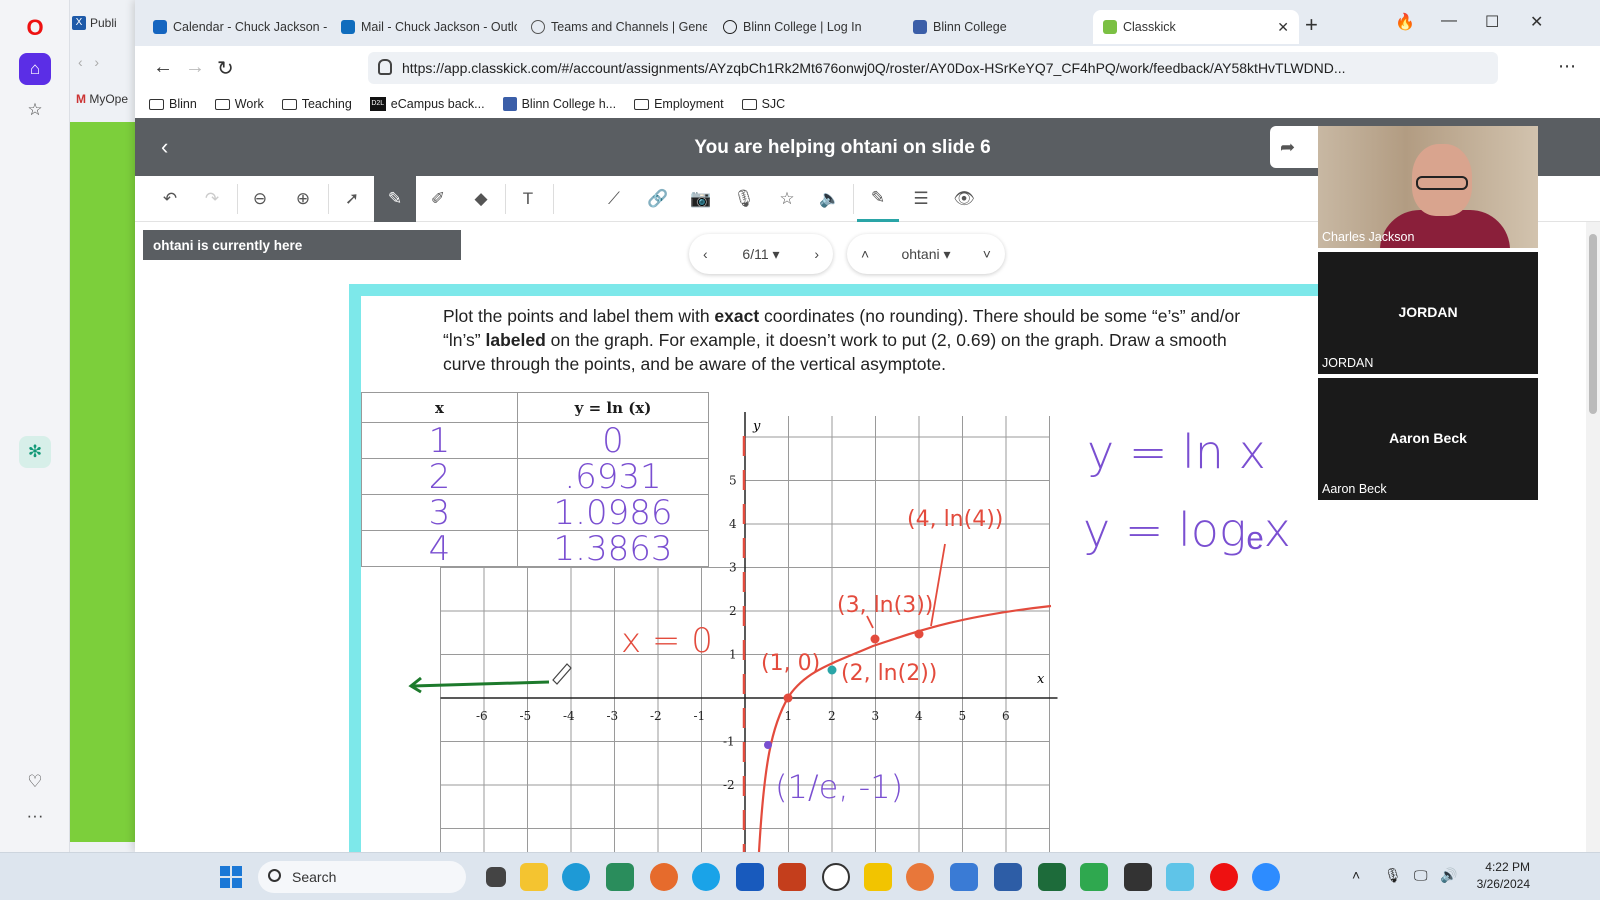 The width and height of the screenshot is (1600, 900). Describe the element at coordinates (705, 254) in the screenshot. I see `prev-slide-icon: ‹` at that location.